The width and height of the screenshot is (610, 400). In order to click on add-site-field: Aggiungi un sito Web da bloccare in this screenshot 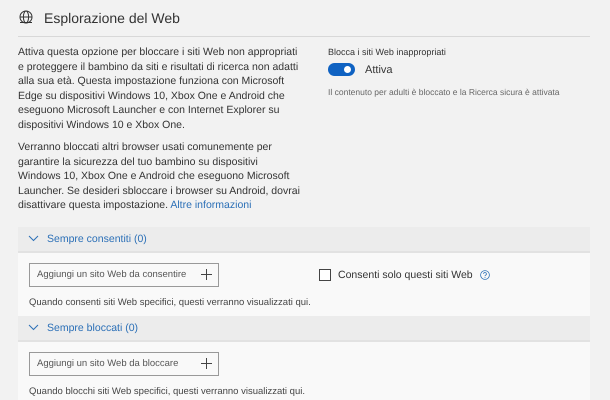, I will do `click(124, 364)`.